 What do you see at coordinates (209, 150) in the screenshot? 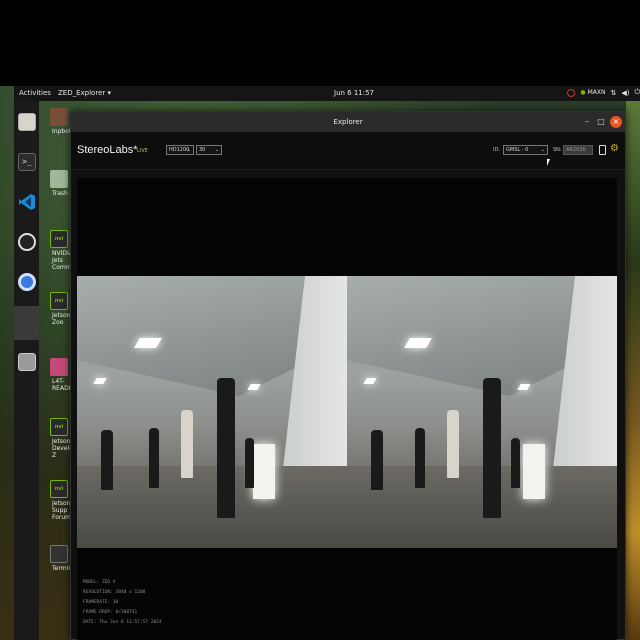
I see `fps-select: 30 ⌄` at bounding box center [209, 150].